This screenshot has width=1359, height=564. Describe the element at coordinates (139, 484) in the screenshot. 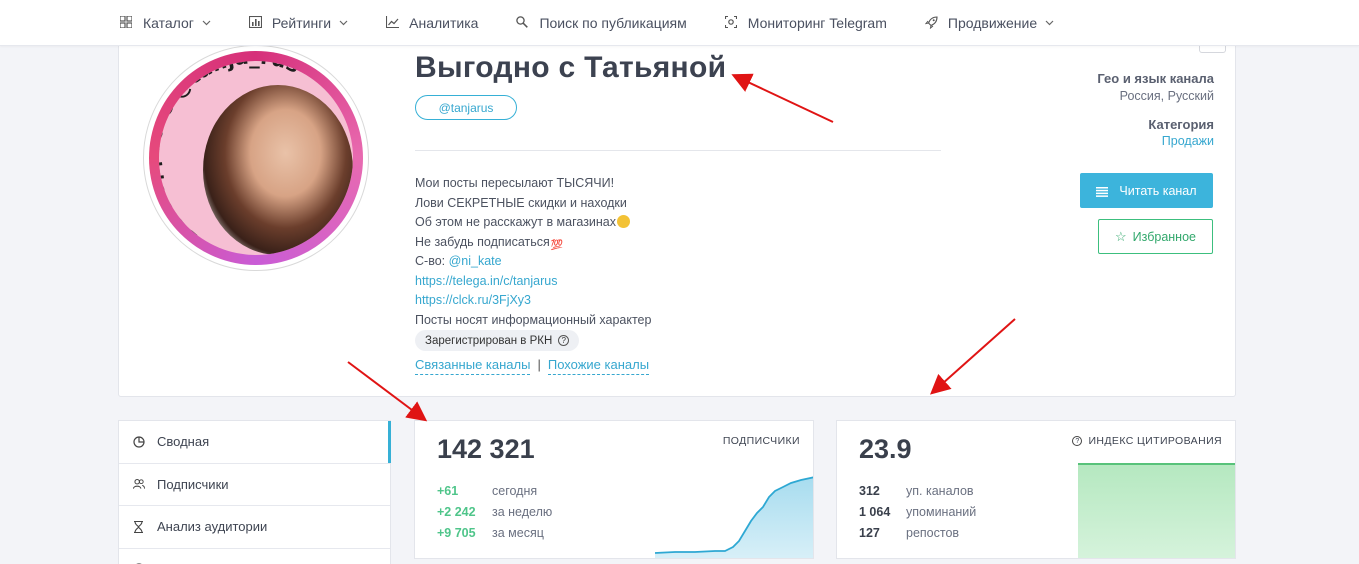

I see `users-icon` at that location.